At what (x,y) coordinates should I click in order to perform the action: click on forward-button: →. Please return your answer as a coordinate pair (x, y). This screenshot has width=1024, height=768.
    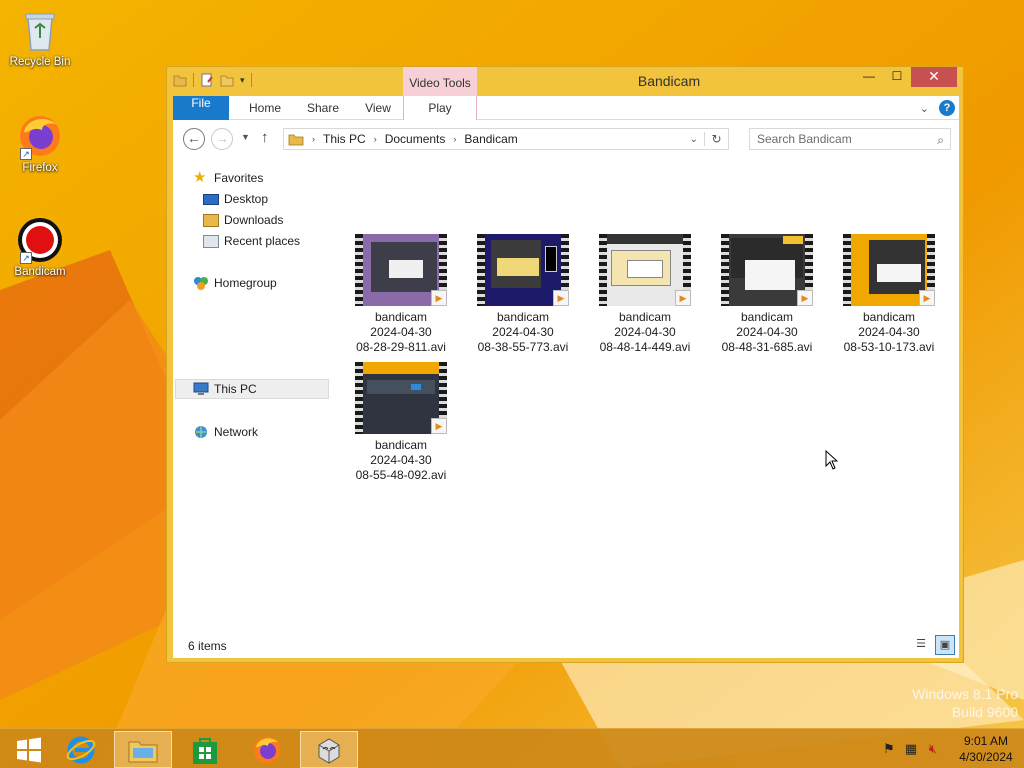
    Looking at the image, I should click on (222, 139).